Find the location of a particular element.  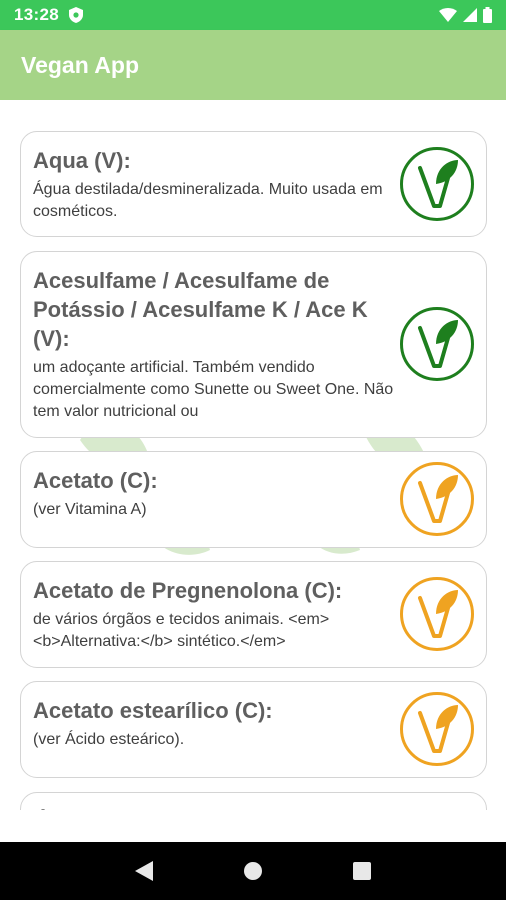

item-title: Acetato de Pregnenolona (C): is located at coordinates (188, 590).